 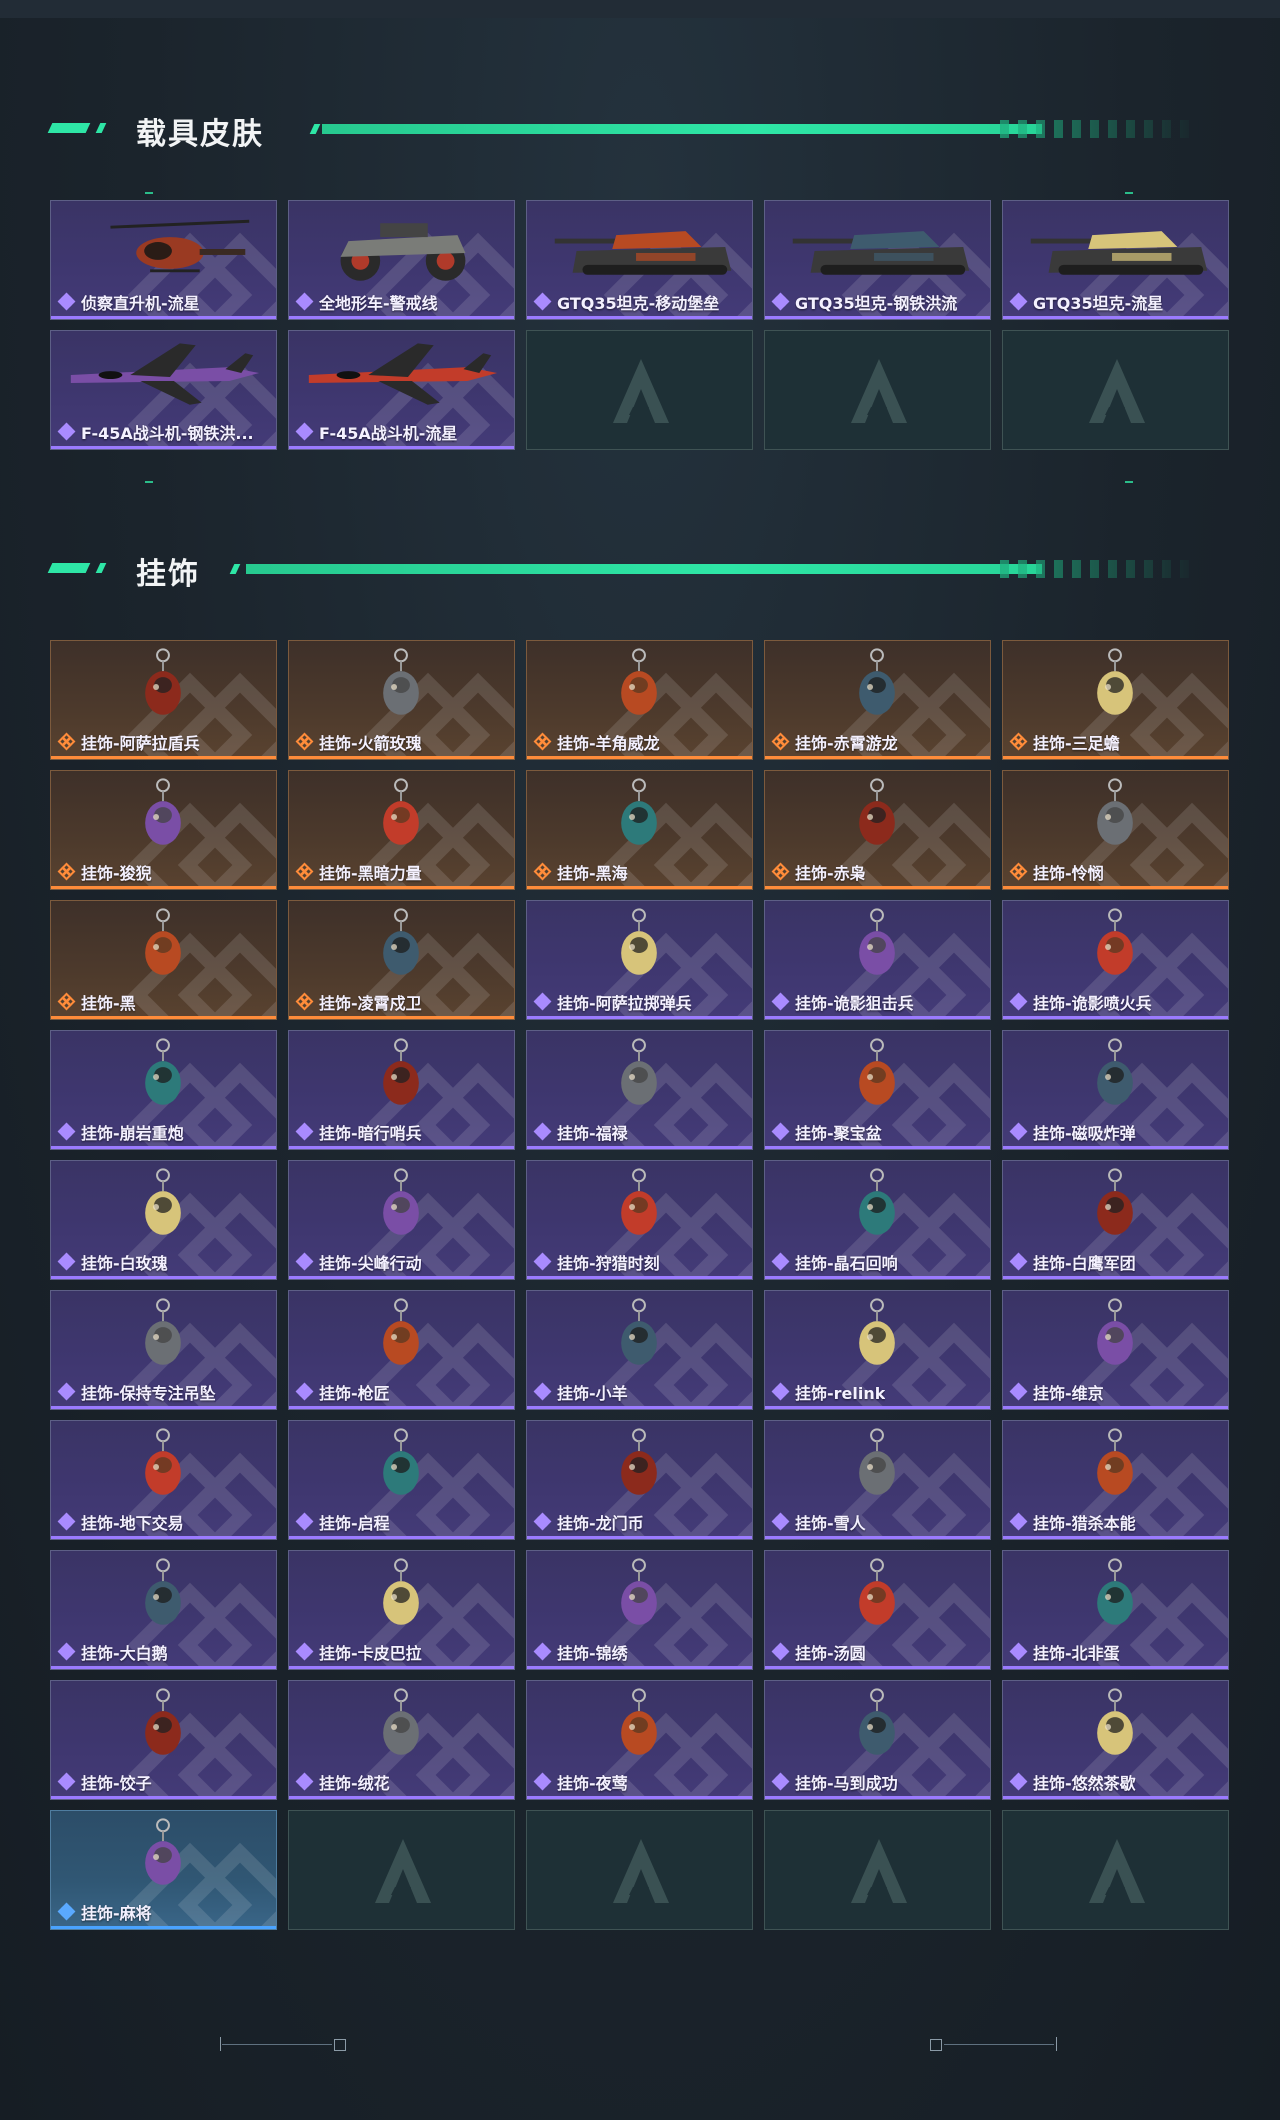 What do you see at coordinates (163, 1350) in the screenshot?
I see `charm-card: 挂饰-保持专注吊坠` at bounding box center [163, 1350].